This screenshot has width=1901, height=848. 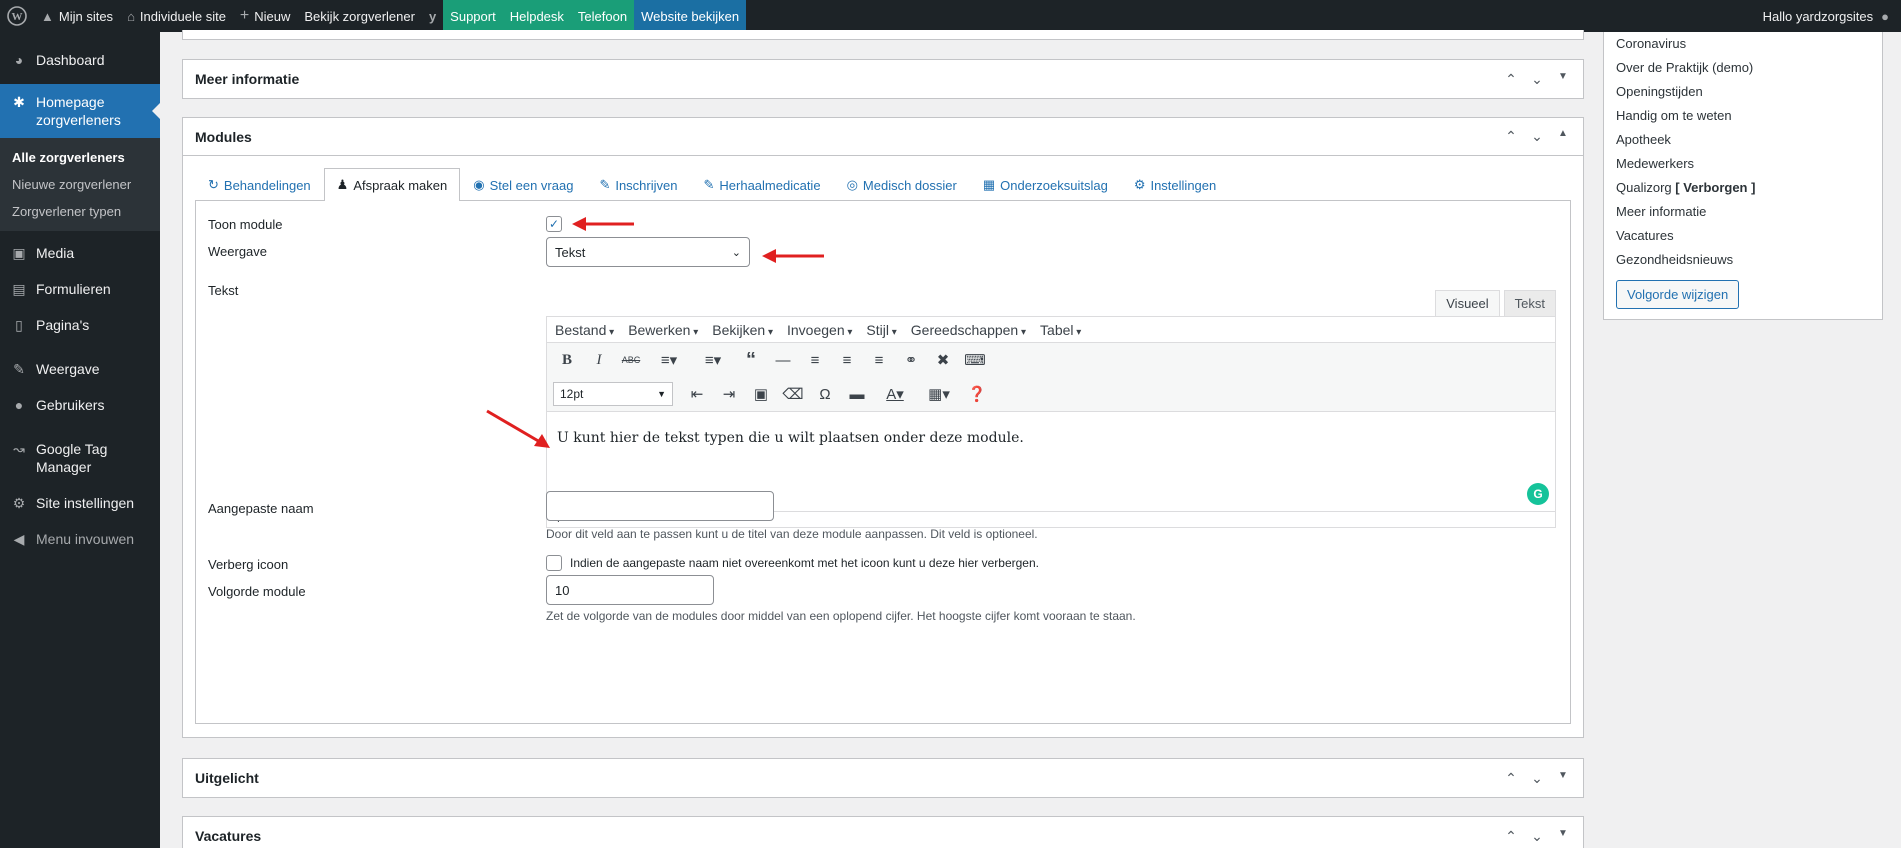 I want to click on menu-bestand: Bestand, so click(x=584, y=330).